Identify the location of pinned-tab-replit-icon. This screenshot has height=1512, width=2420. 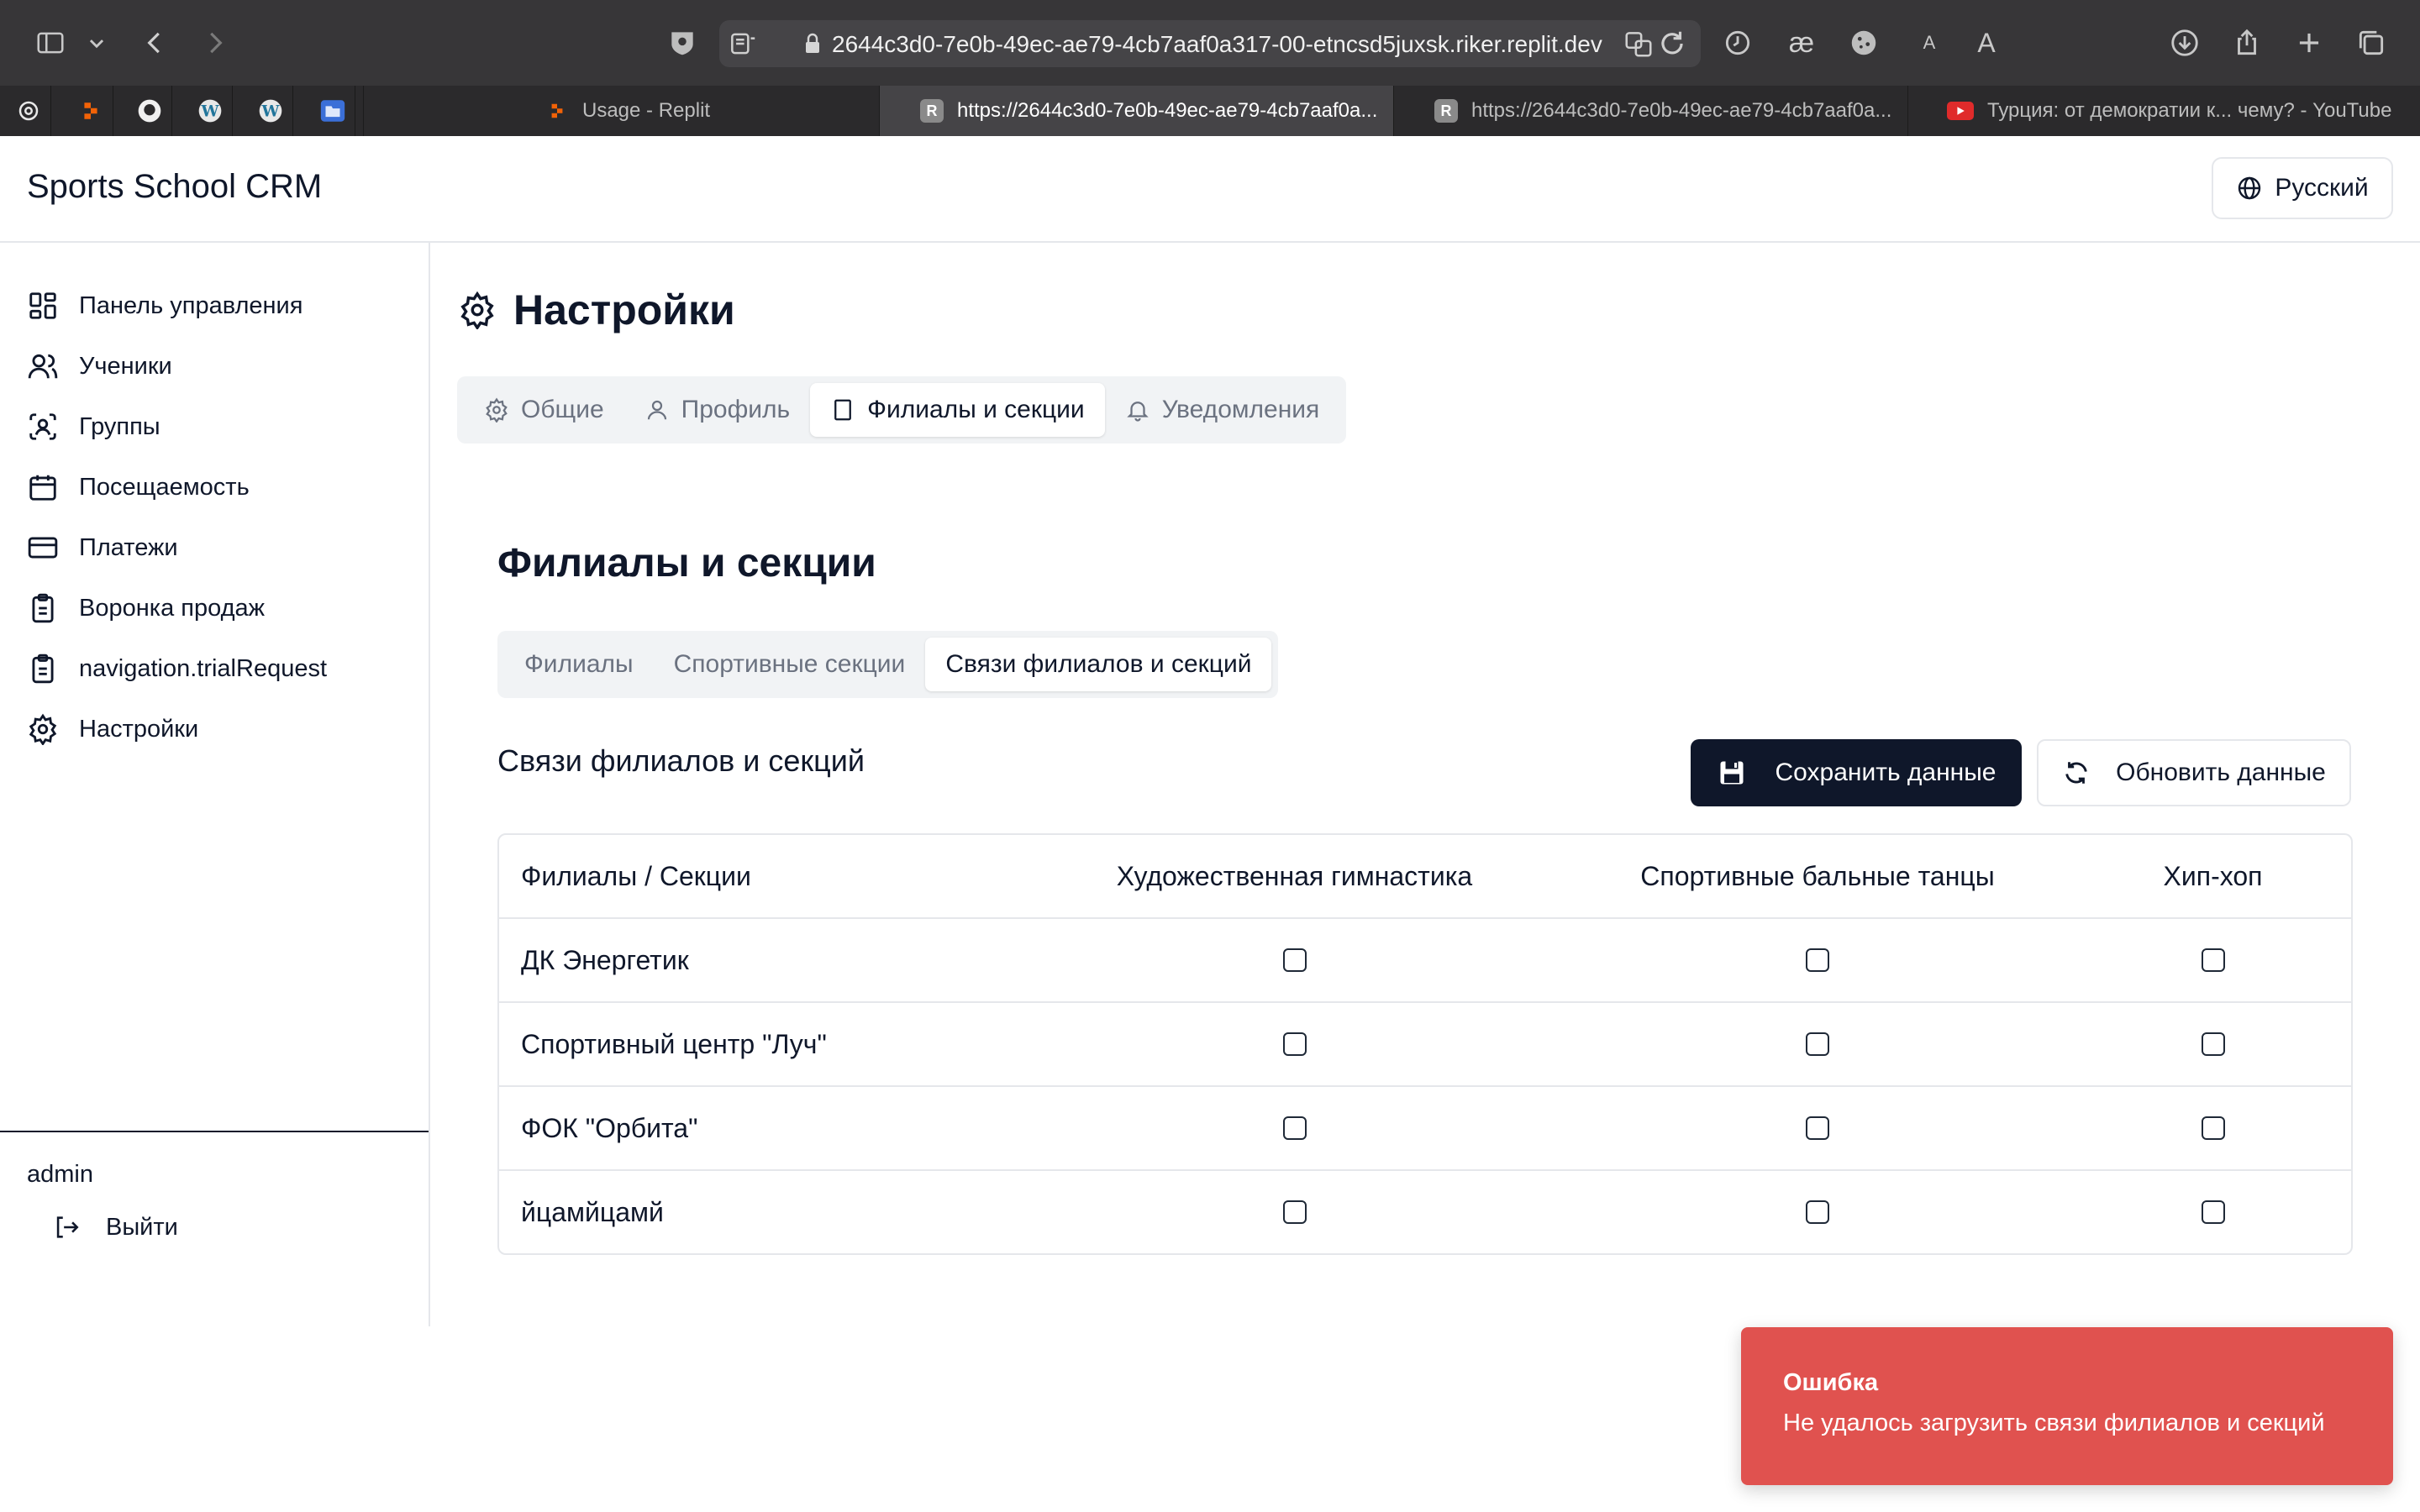
(91, 111).